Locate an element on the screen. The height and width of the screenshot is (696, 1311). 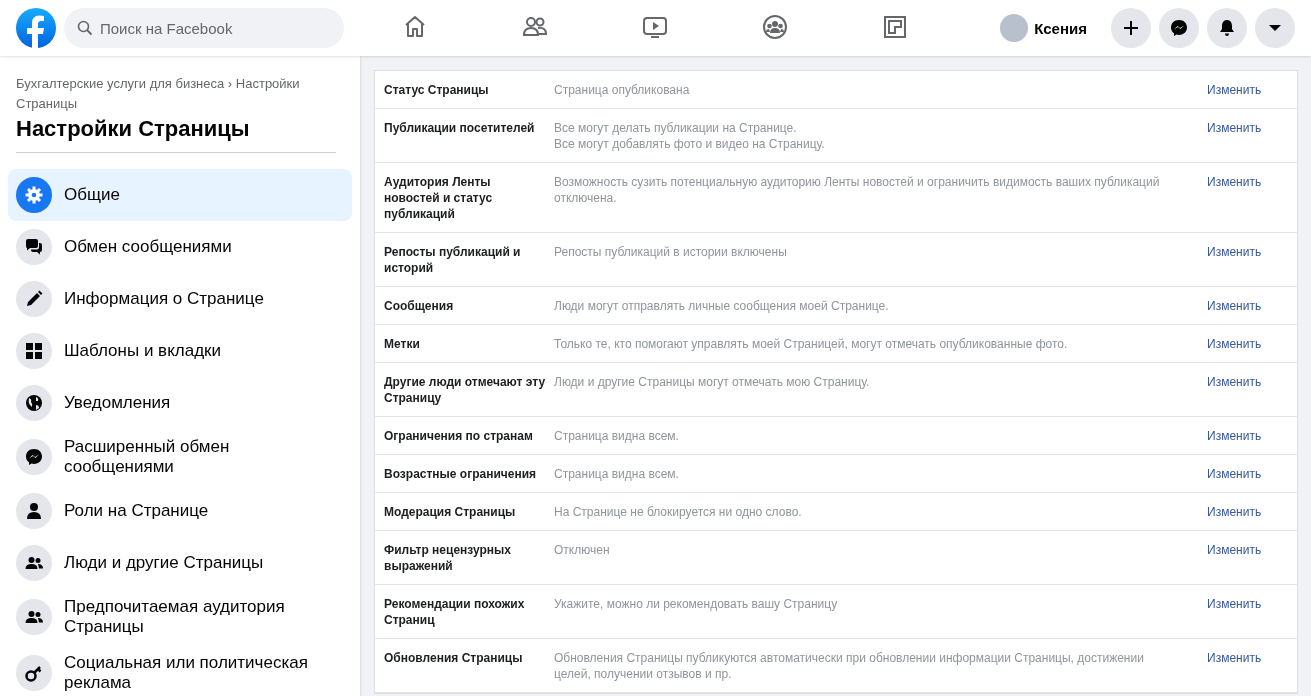
gear-icon is located at coordinates (34, 195).